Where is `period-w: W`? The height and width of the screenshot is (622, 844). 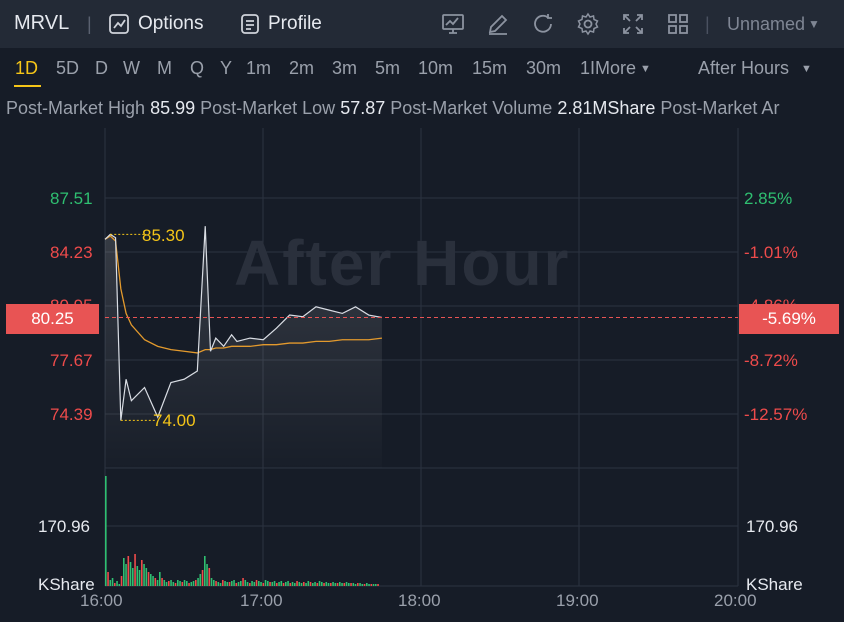 period-w: W is located at coordinates (131, 68).